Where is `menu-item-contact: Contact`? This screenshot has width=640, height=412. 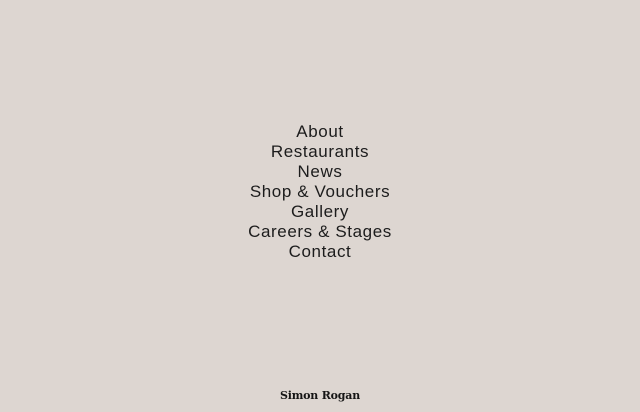
menu-item-contact: Contact is located at coordinates (320, 252).